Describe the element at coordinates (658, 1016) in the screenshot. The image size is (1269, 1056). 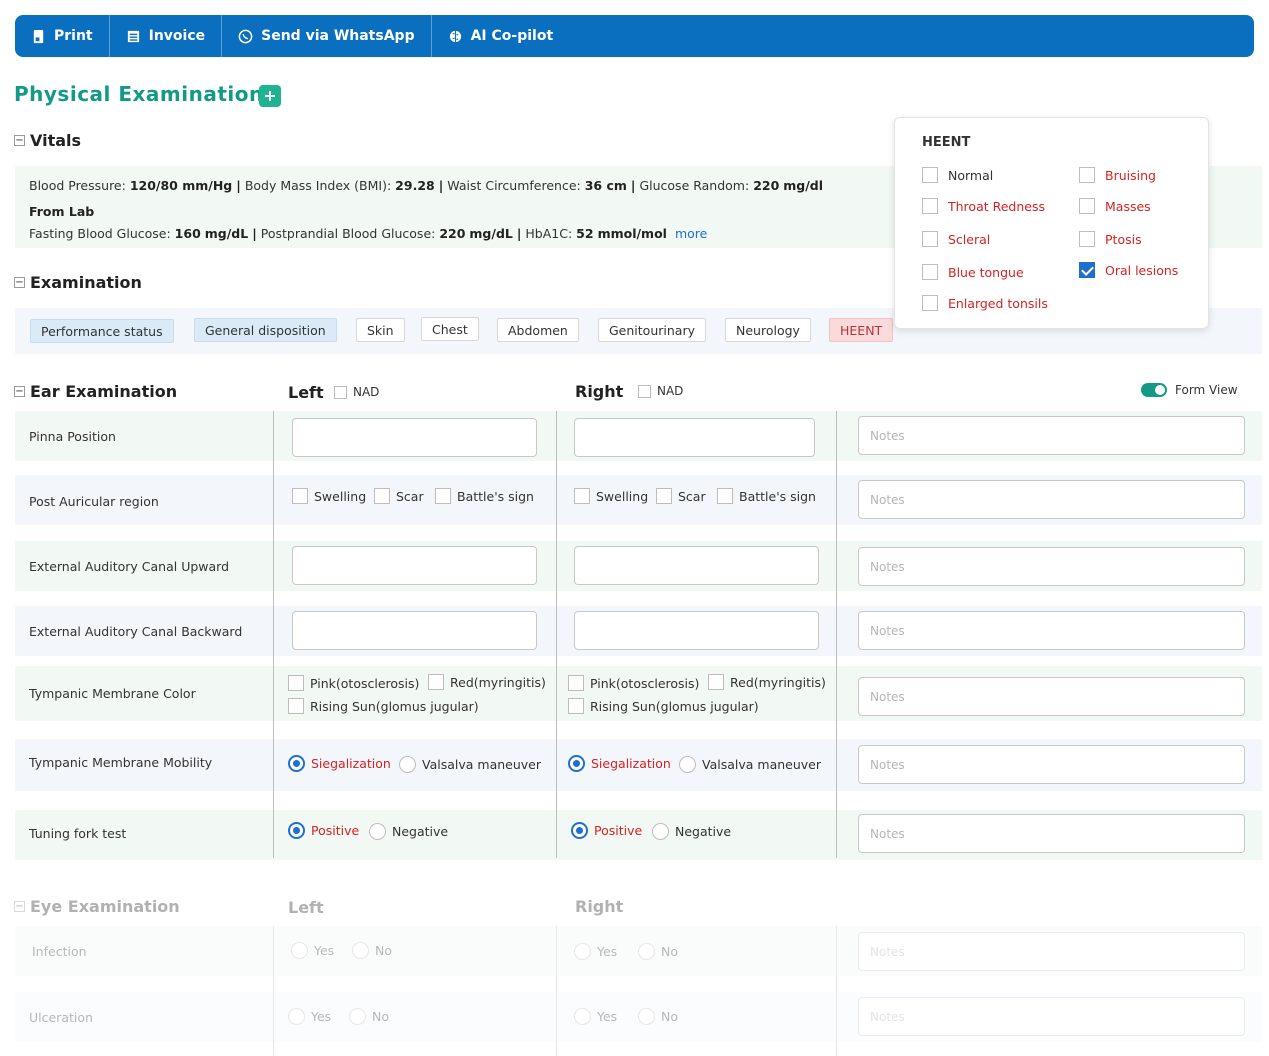
I see `ulceration-right-no: No` at that location.